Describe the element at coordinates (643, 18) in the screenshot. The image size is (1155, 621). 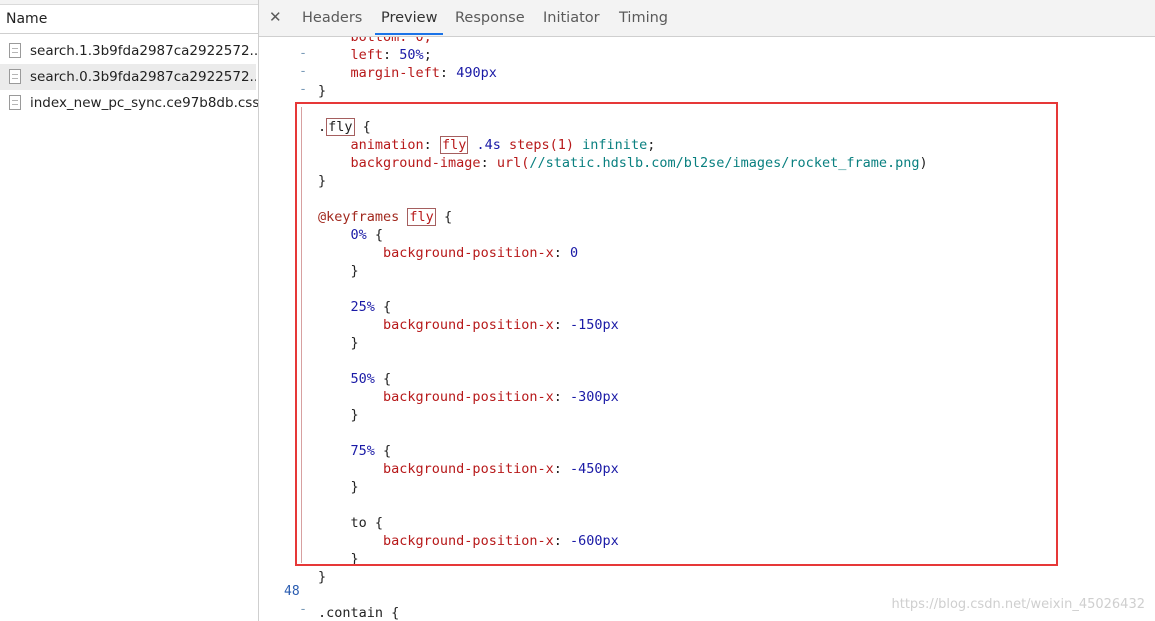
I see `tab-timing: Timing` at that location.